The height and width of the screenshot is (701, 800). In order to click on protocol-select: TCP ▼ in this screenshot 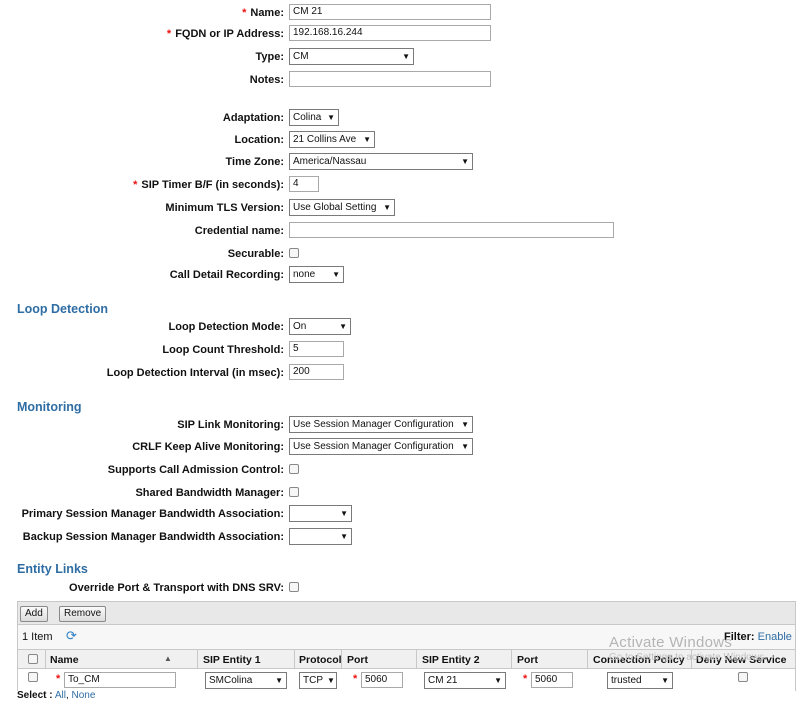, I will do `click(318, 680)`.